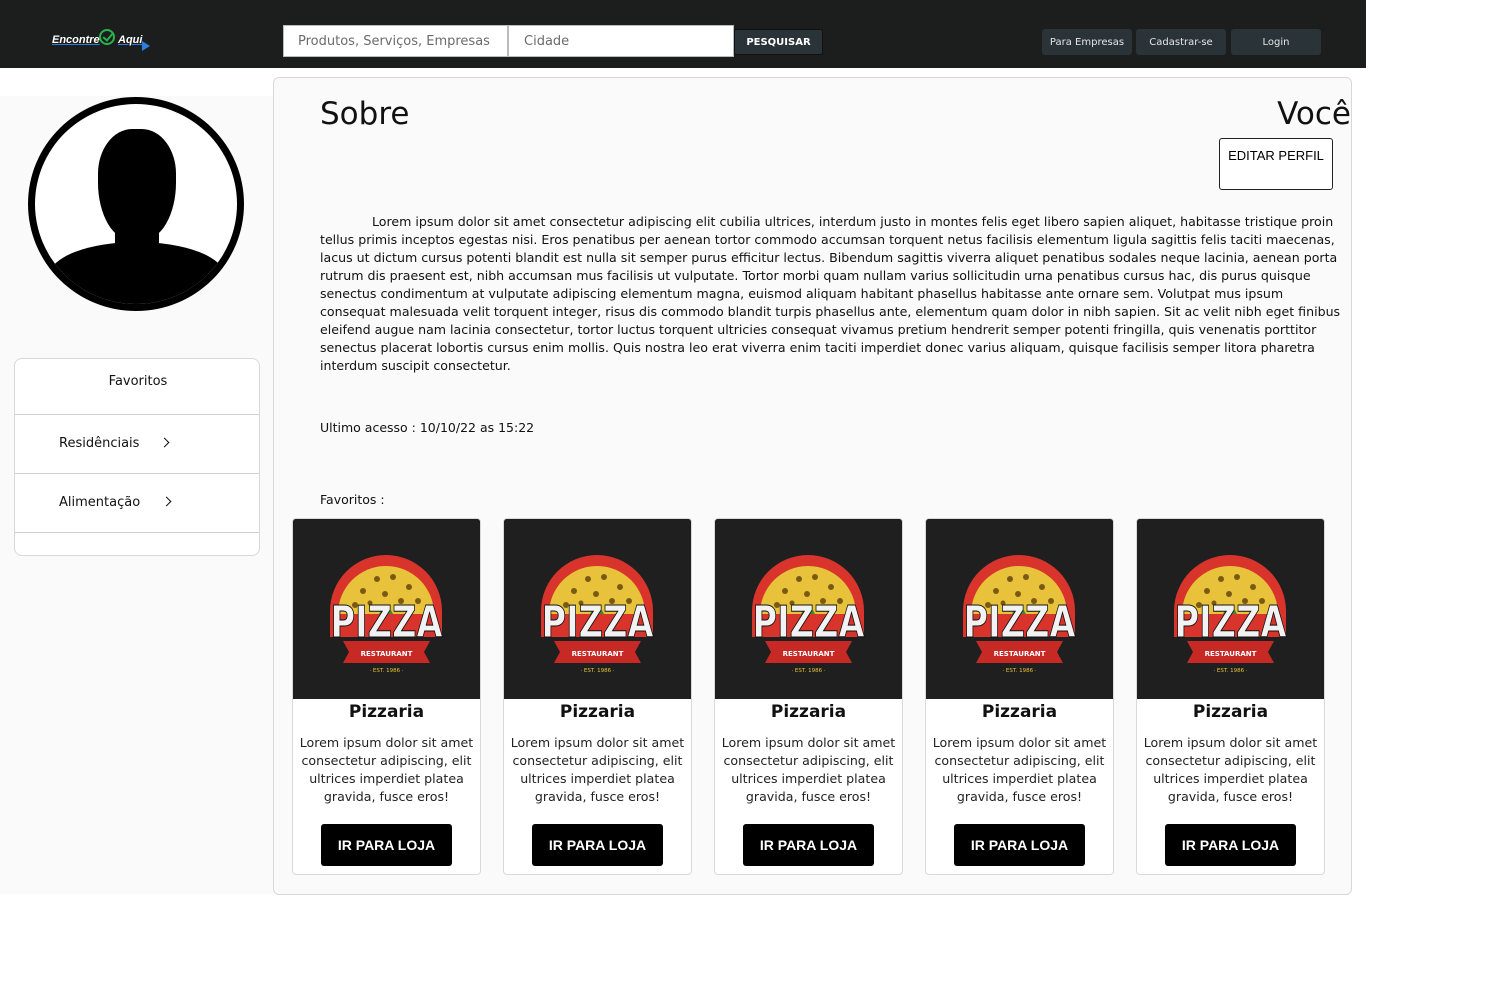  I want to click on page-title-sobre: Sobre, so click(365, 114).